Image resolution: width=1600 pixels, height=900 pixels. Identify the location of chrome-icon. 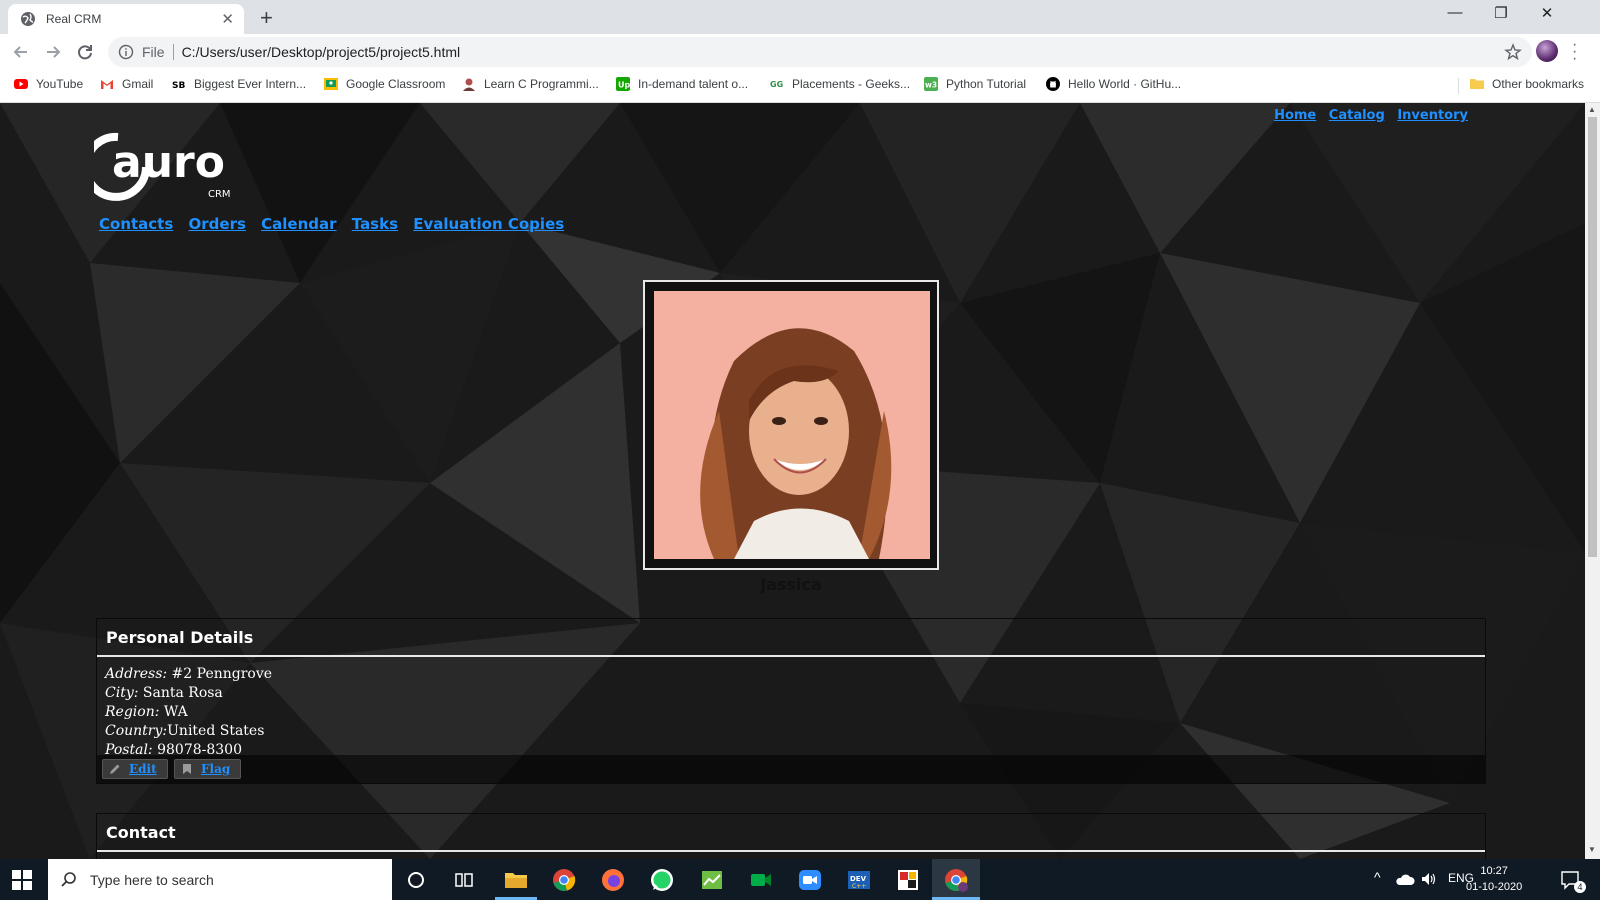
(564, 880).